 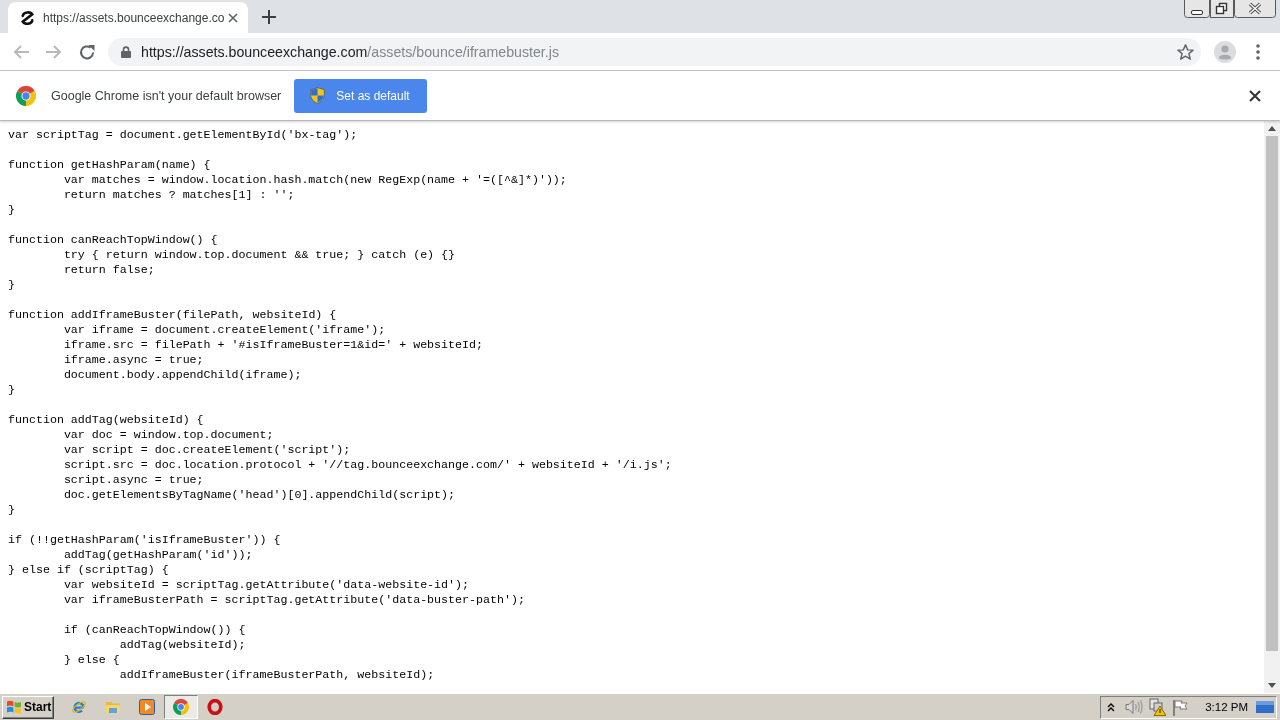 I want to click on code-line: script.src = doc.location.protocol + '//tag.bounceexchange.com/' + websiteId + '/i.js';, so click(x=367, y=464).